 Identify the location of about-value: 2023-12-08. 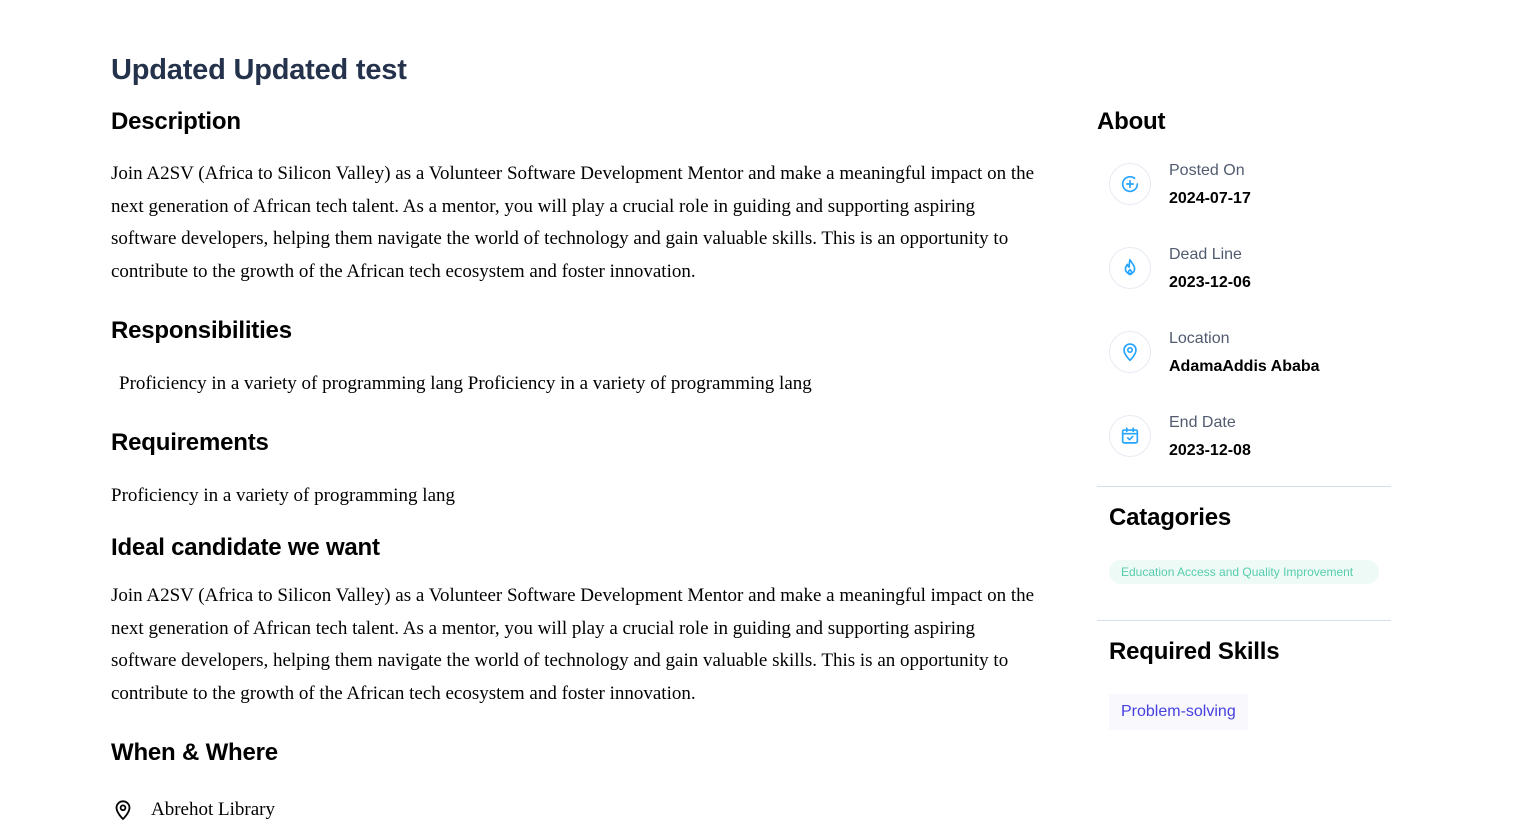
(1210, 450).